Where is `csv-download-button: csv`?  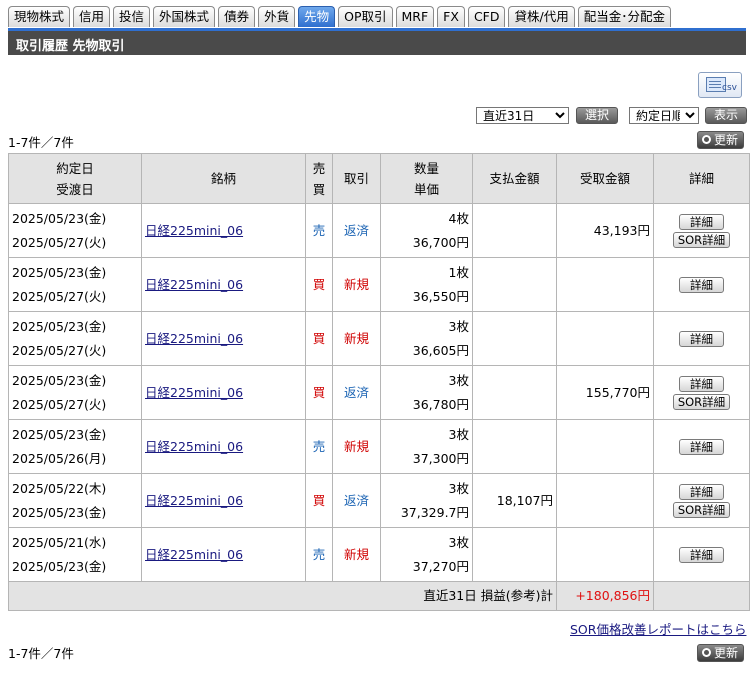
csv-download-button: csv is located at coordinates (720, 85).